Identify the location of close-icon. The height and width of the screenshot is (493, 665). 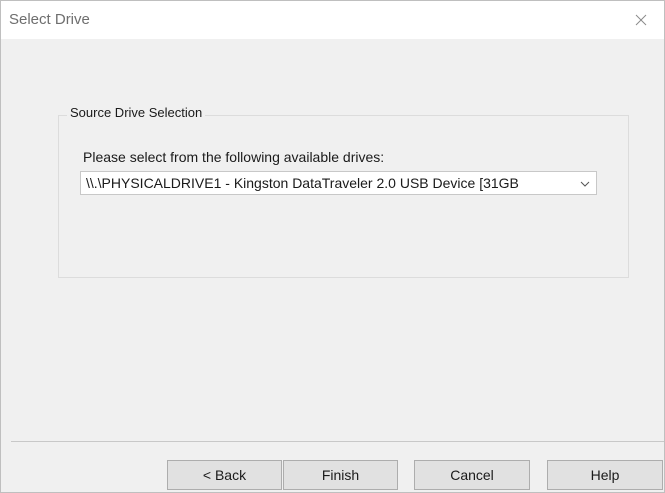
(641, 20).